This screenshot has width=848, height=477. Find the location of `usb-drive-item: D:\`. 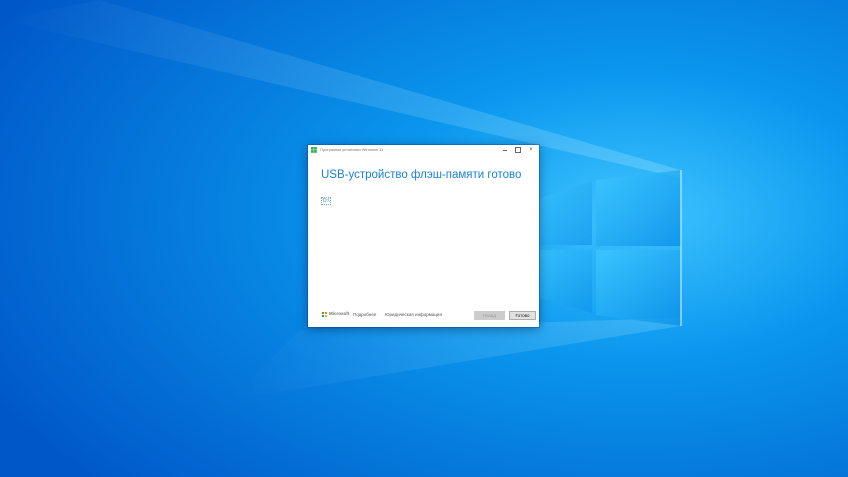

usb-drive-item: D:\ is located at coordinates (326, 201).